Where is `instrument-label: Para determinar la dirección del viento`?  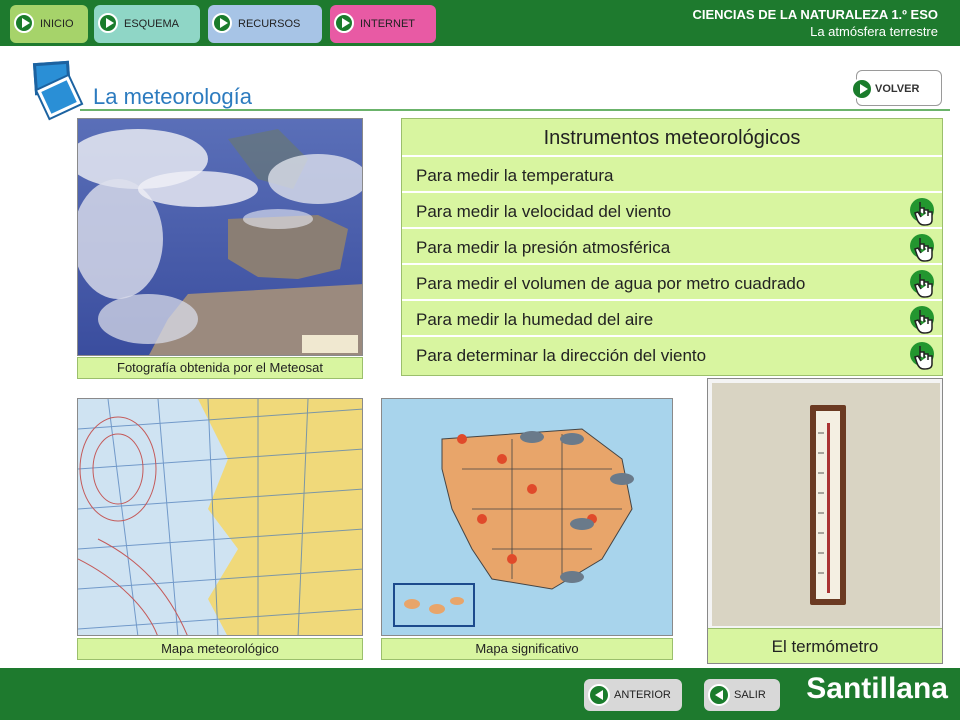 instrument-label: Para determinar la dirección del viento is located at coordinates (561, 355).